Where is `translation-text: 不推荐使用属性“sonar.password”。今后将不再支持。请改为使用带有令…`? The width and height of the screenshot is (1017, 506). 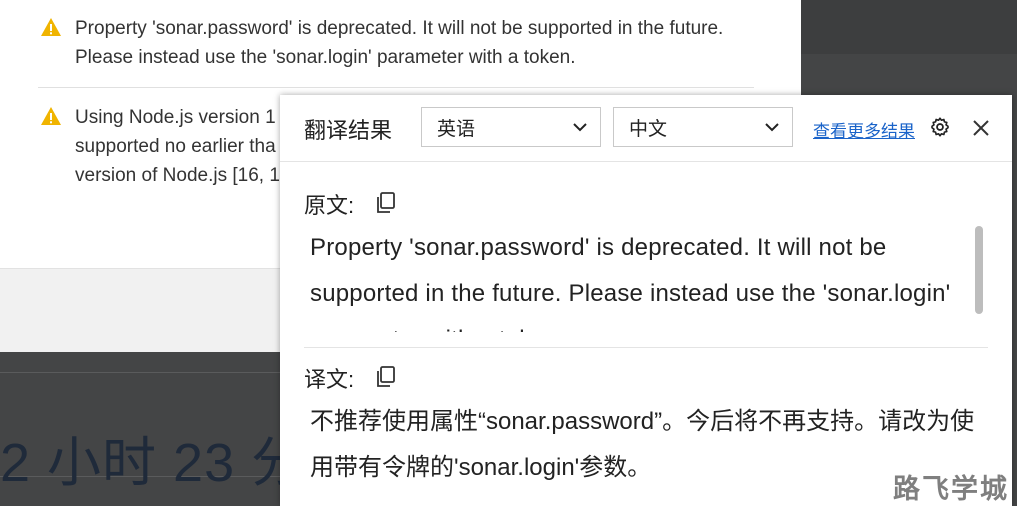
translation-text: 不推荐使用属性“sonar.password”。今后将不再支持。请改为使用带有令… is located at coordinates (642, 444).